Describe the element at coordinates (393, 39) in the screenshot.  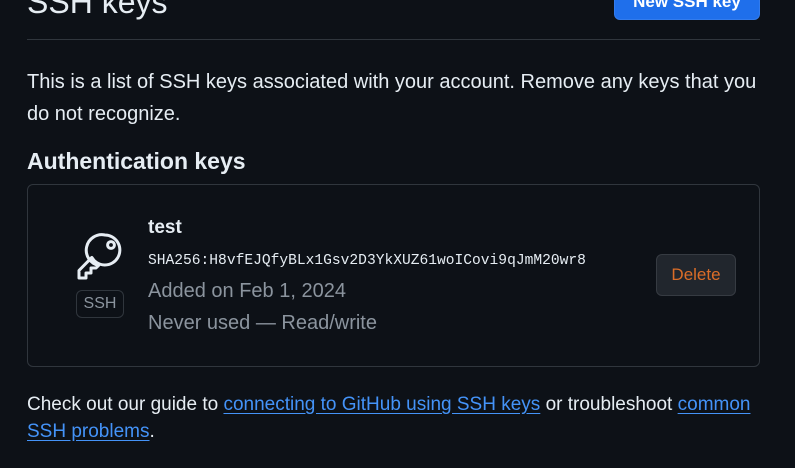
I see `divider` at that location.